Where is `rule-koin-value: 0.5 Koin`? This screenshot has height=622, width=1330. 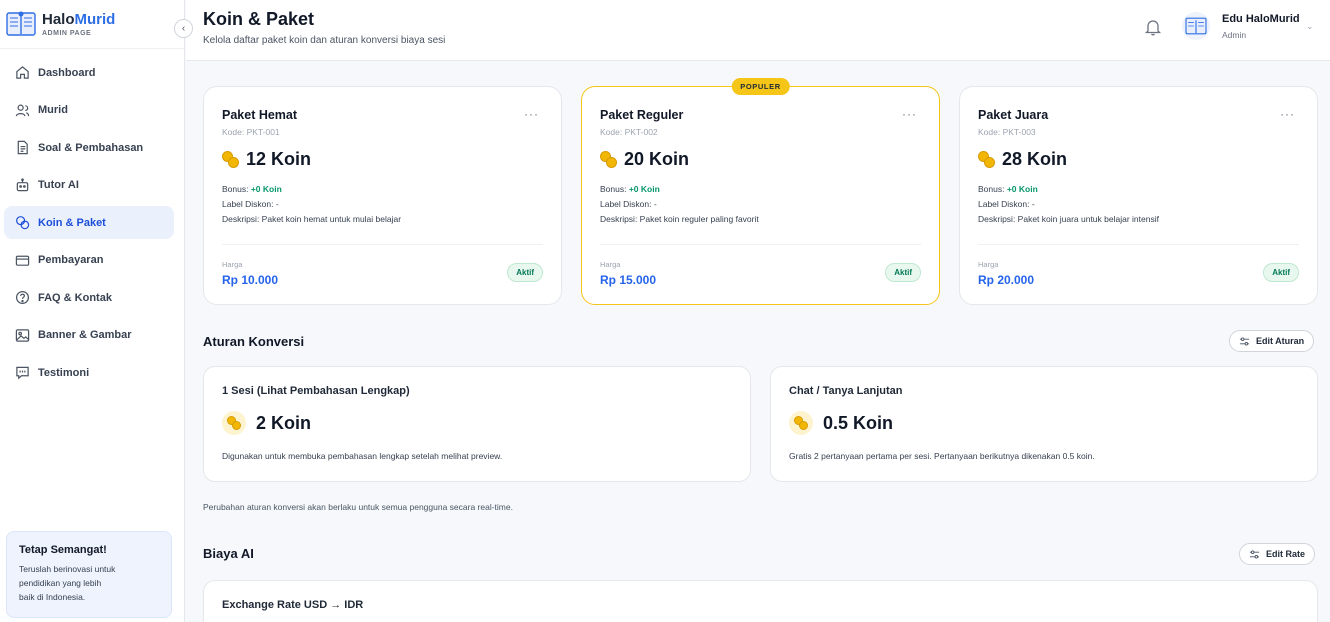
rule-koin-value: 0.5 Koin is located at coordinates (858, 422).